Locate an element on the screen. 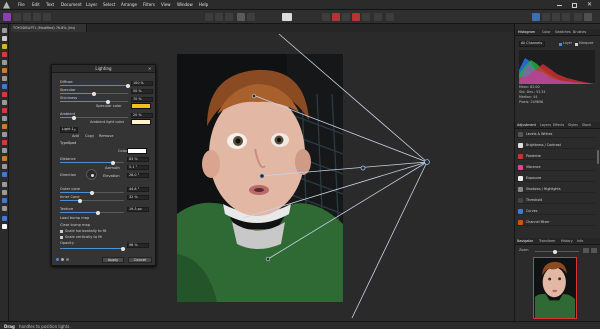  copy-light-button: Copy is located at coordinates (89, 136).